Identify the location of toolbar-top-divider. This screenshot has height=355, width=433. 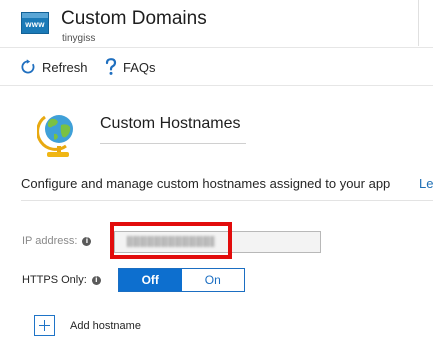
(216, 47).